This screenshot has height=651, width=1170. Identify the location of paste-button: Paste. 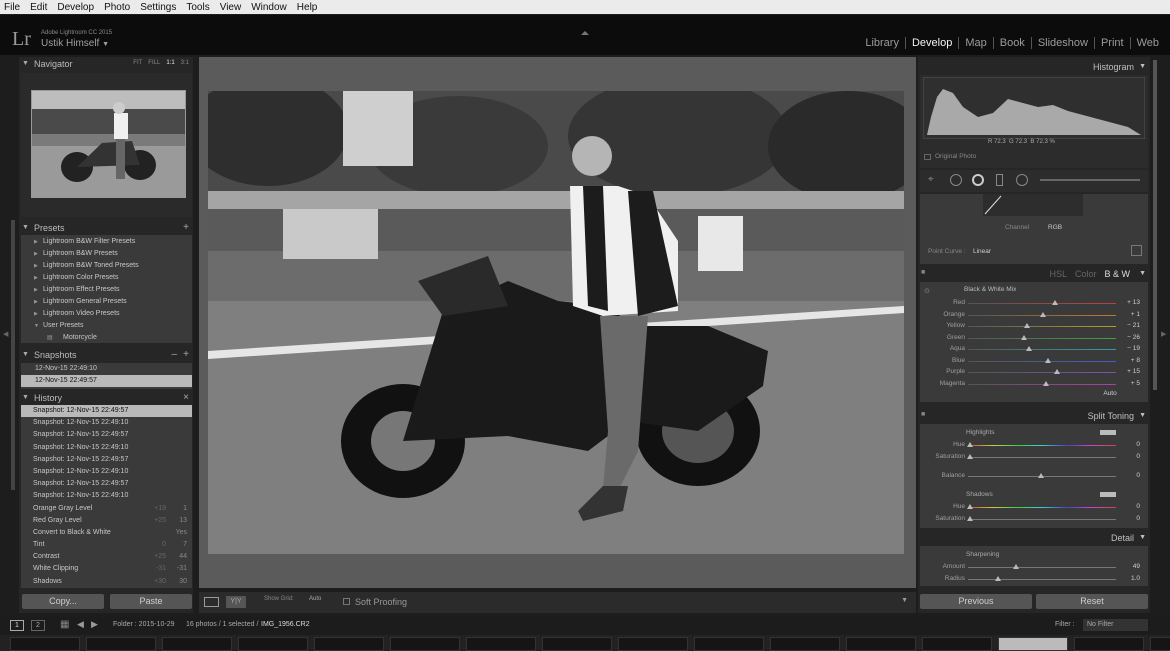
(151, 601).